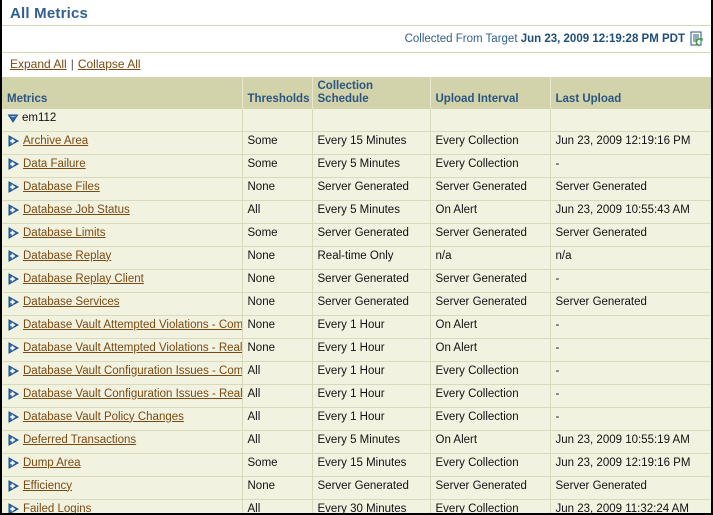  Describe the element at coordinates (630, 93) in the screenshot. I see `column-header-last-upload: Last Upload` at that location.